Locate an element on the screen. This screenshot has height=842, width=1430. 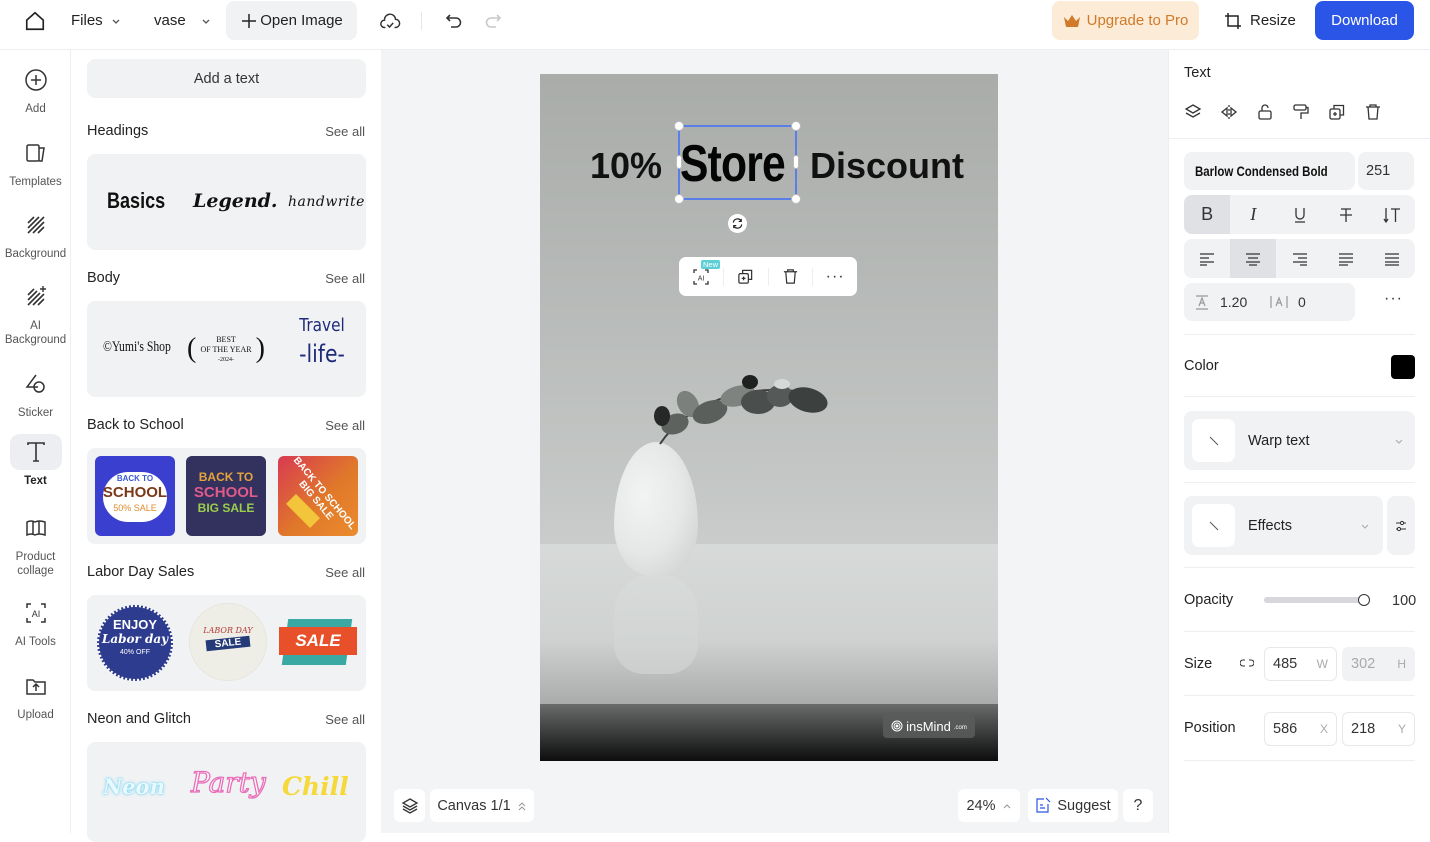
body-sample-best-of-year: ( ) BEST OF THE YEAR -2024- is located at coordinates (226, 349).